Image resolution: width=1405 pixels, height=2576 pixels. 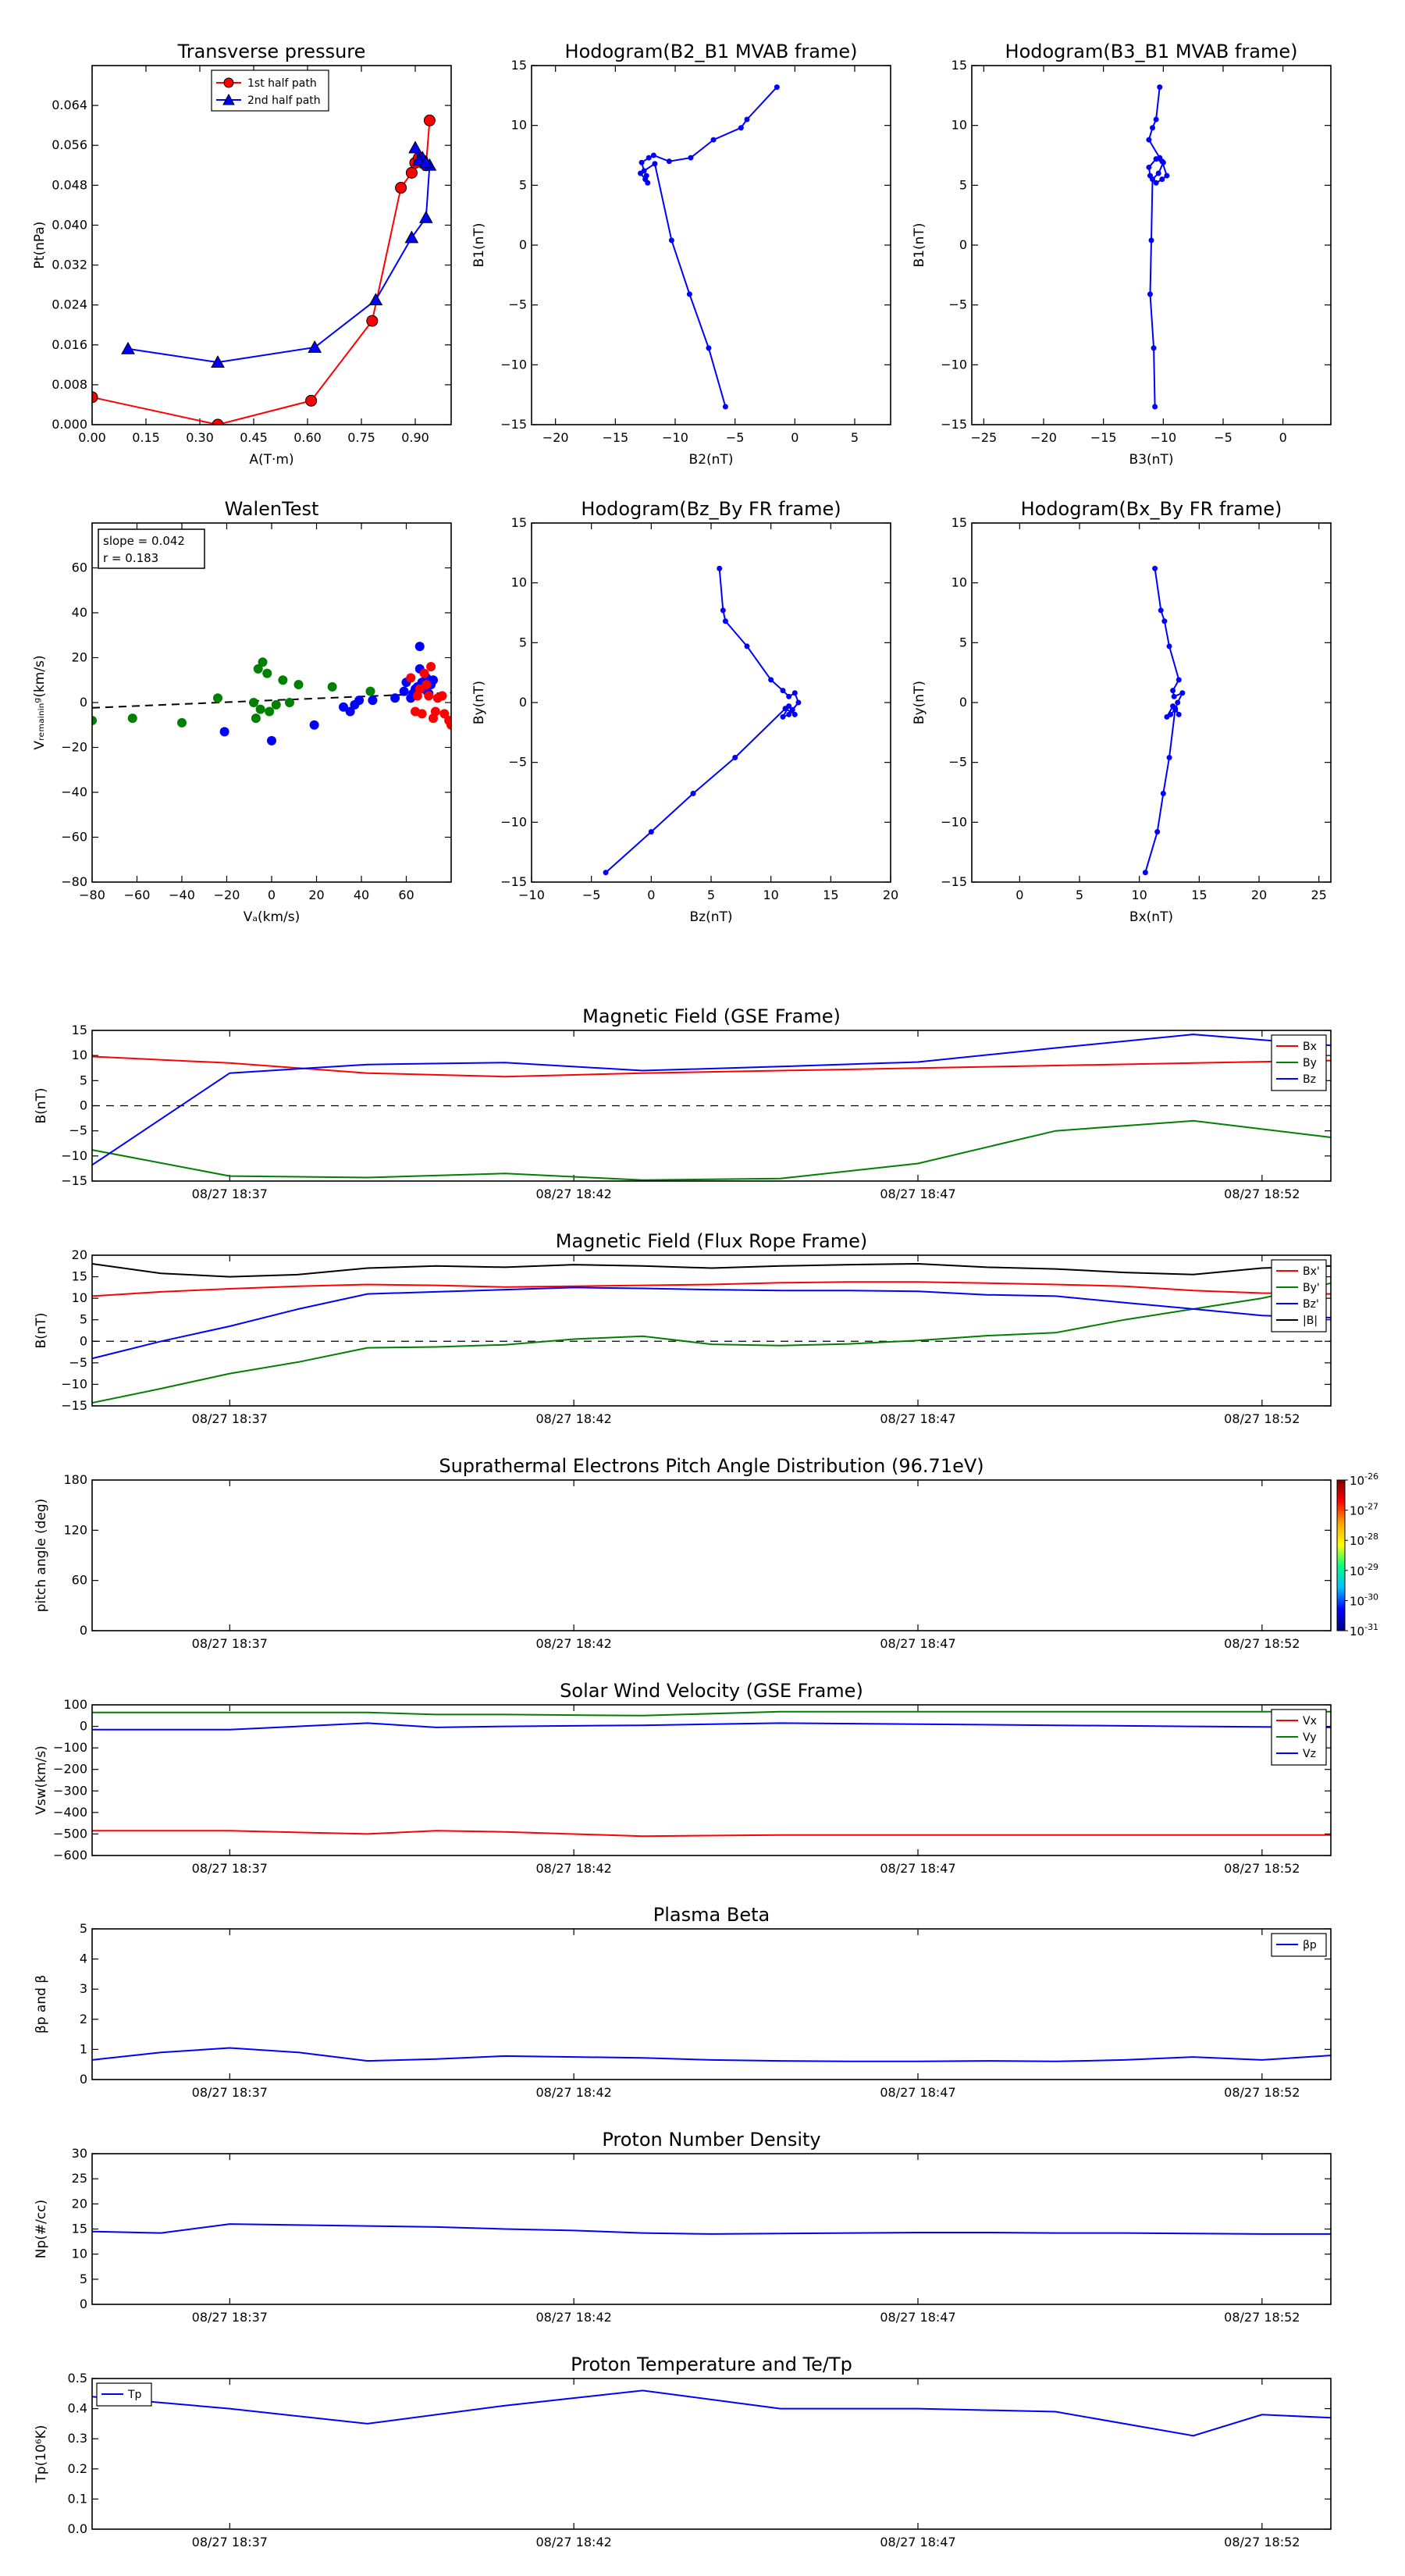 What do you see at coordinates (80, 612) in the screenshot?
I see `y-tick-label: 40` at bounding box center [80, 612].